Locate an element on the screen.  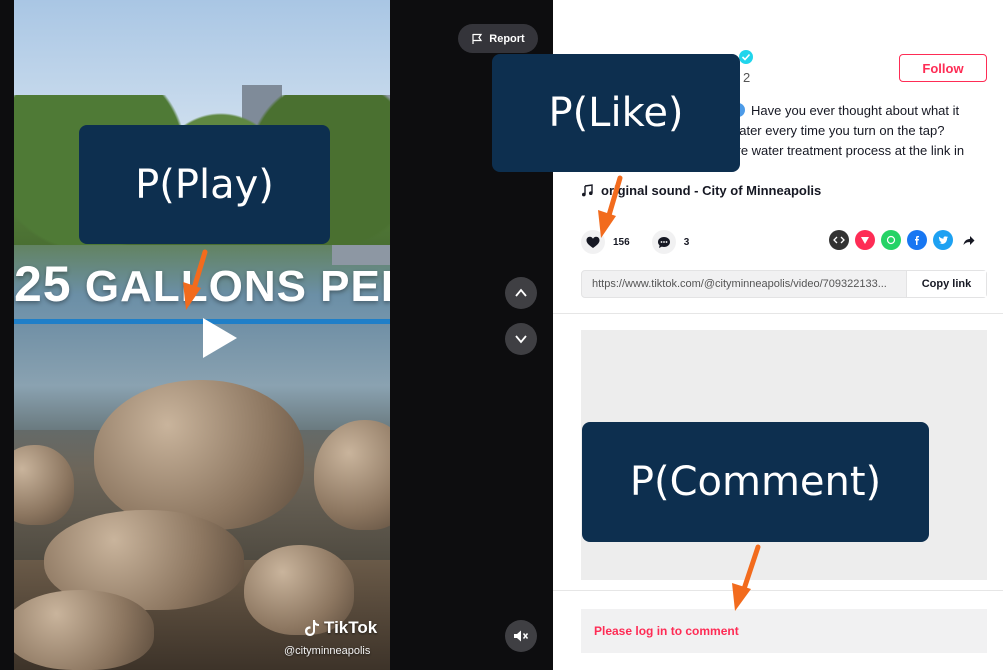
comment-bubble-icon is located at coordinates (663, 242).